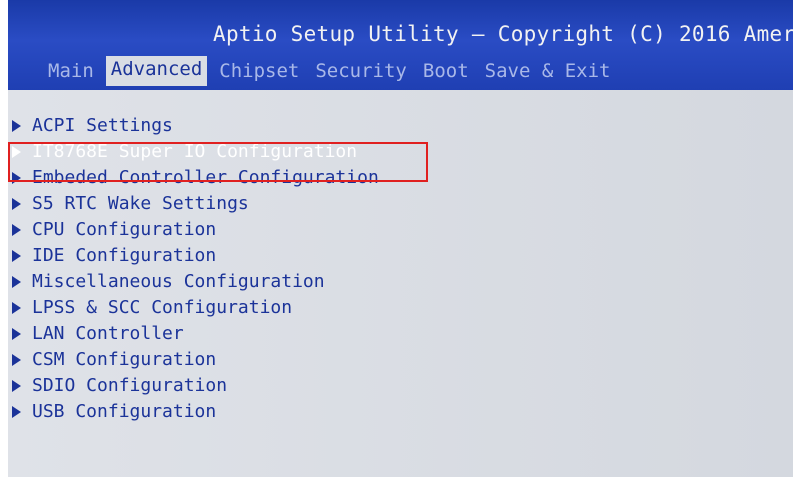  I want to click on tab-boot: Boot, so click(446, 72).